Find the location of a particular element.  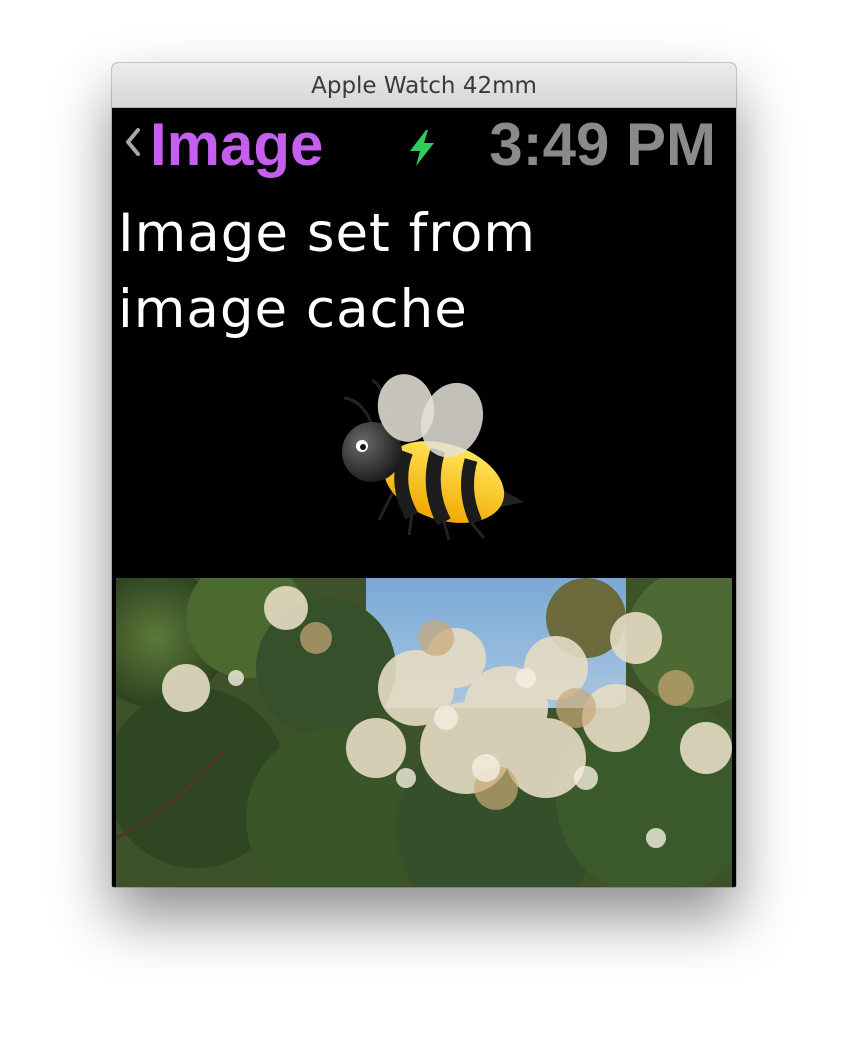

status-time: 3:49 PM is located at coordinates (602, 144).